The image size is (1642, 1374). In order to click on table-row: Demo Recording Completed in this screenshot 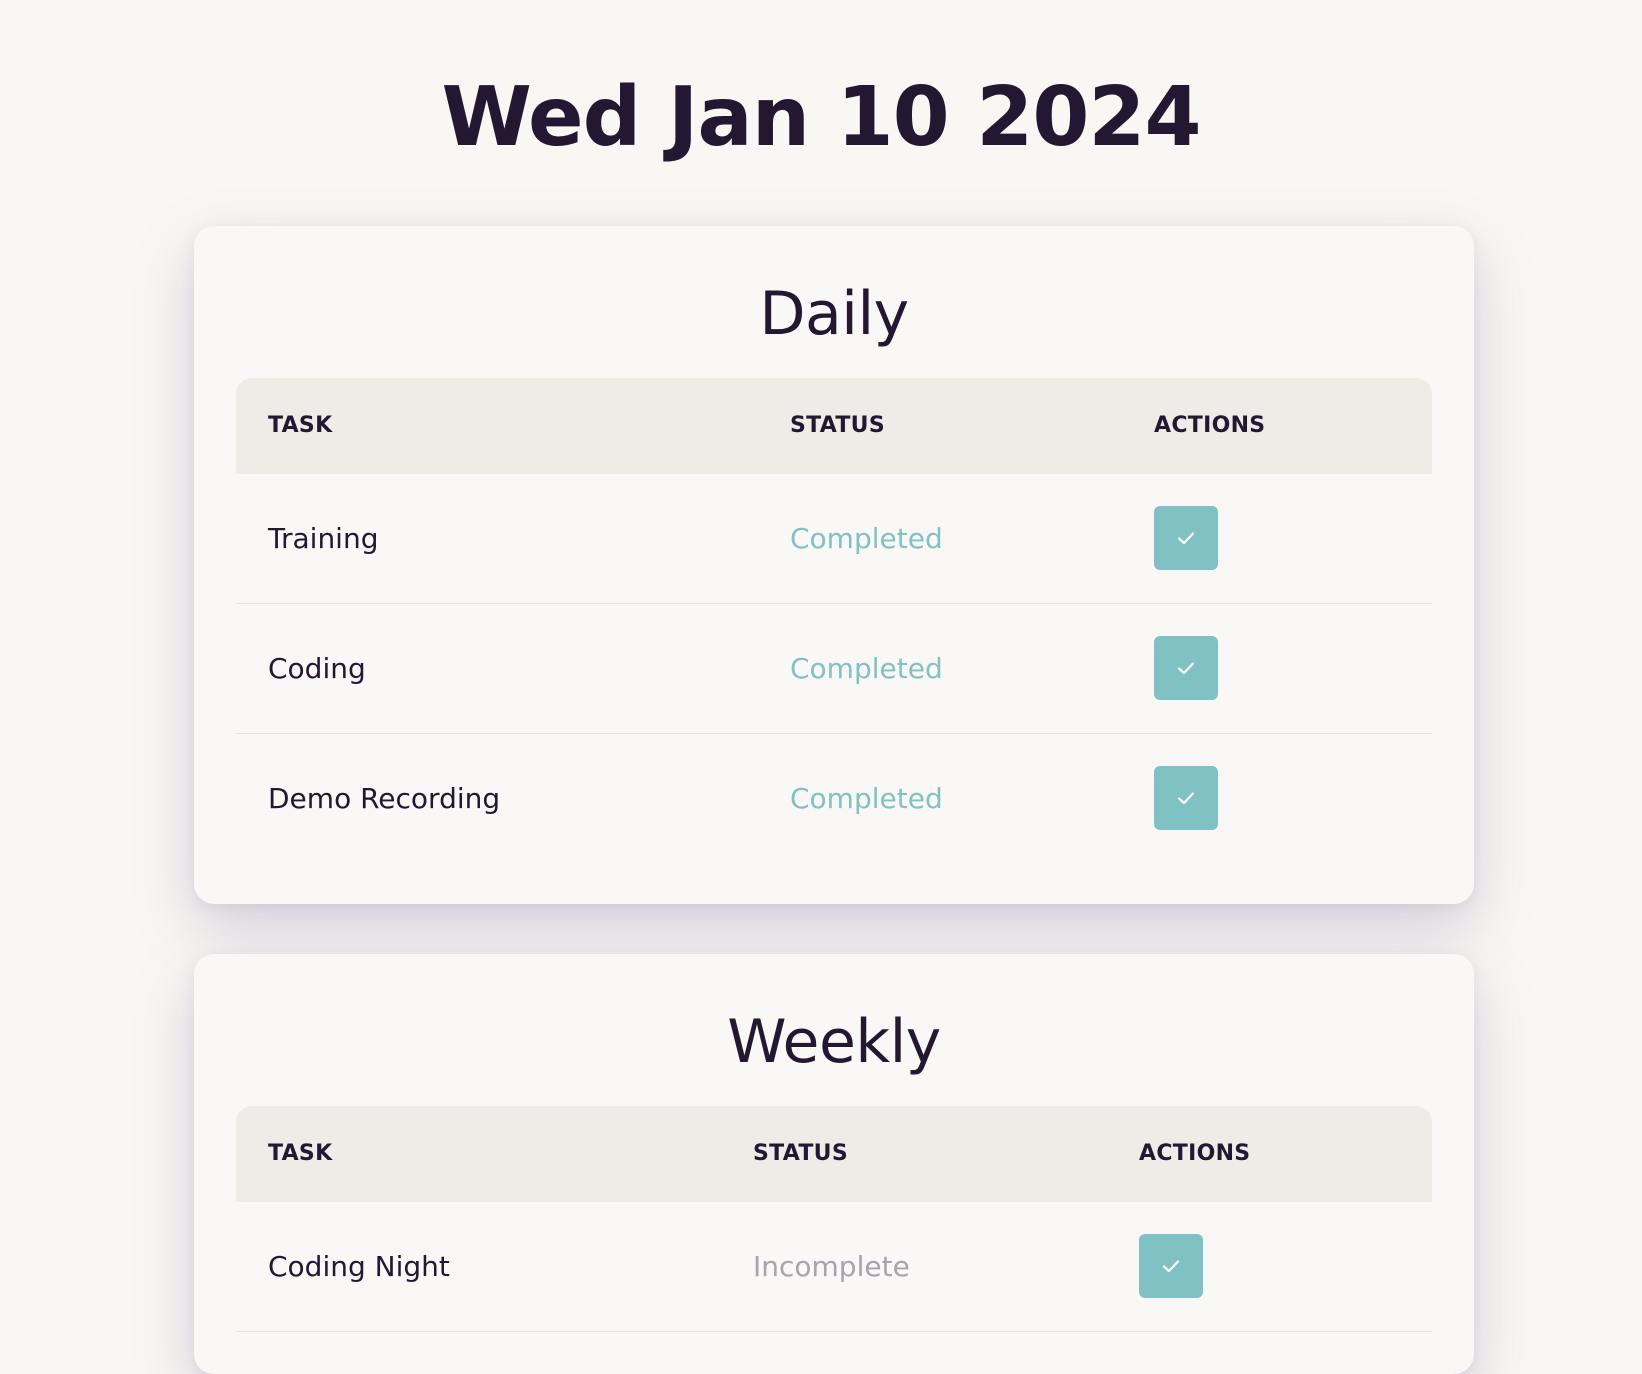, I will do `click(834, 798)`.